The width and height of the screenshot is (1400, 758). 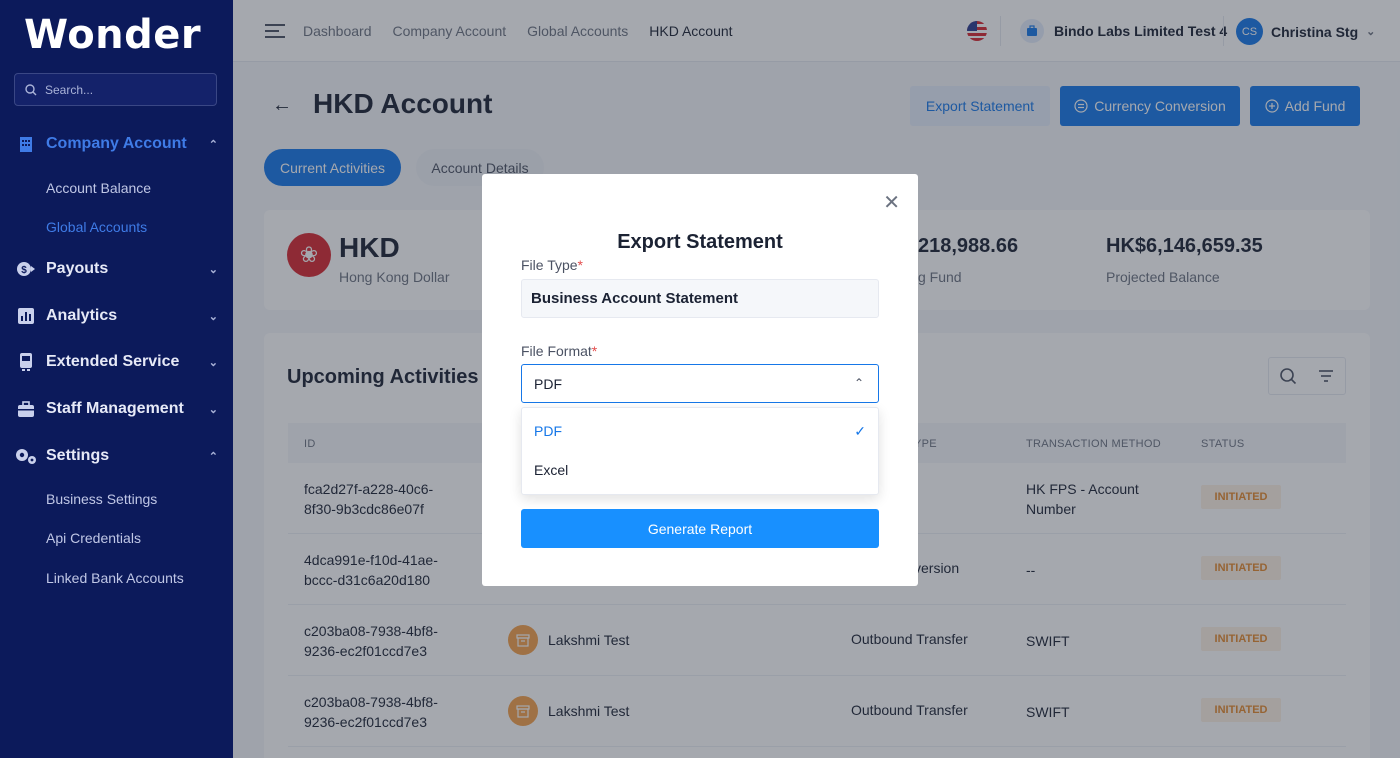 I want to click on file-type-label: File Type*, so click(x=552, y=265).